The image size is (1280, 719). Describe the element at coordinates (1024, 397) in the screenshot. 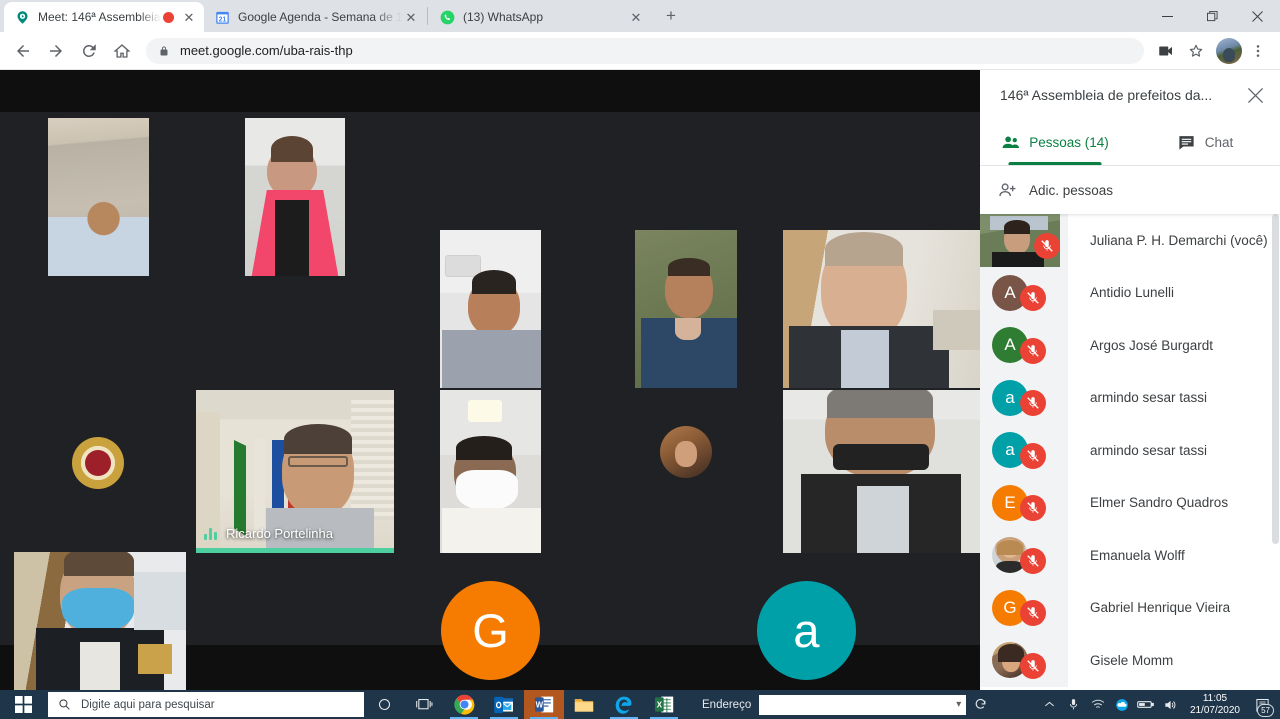

I see `avatar: a` at that location.